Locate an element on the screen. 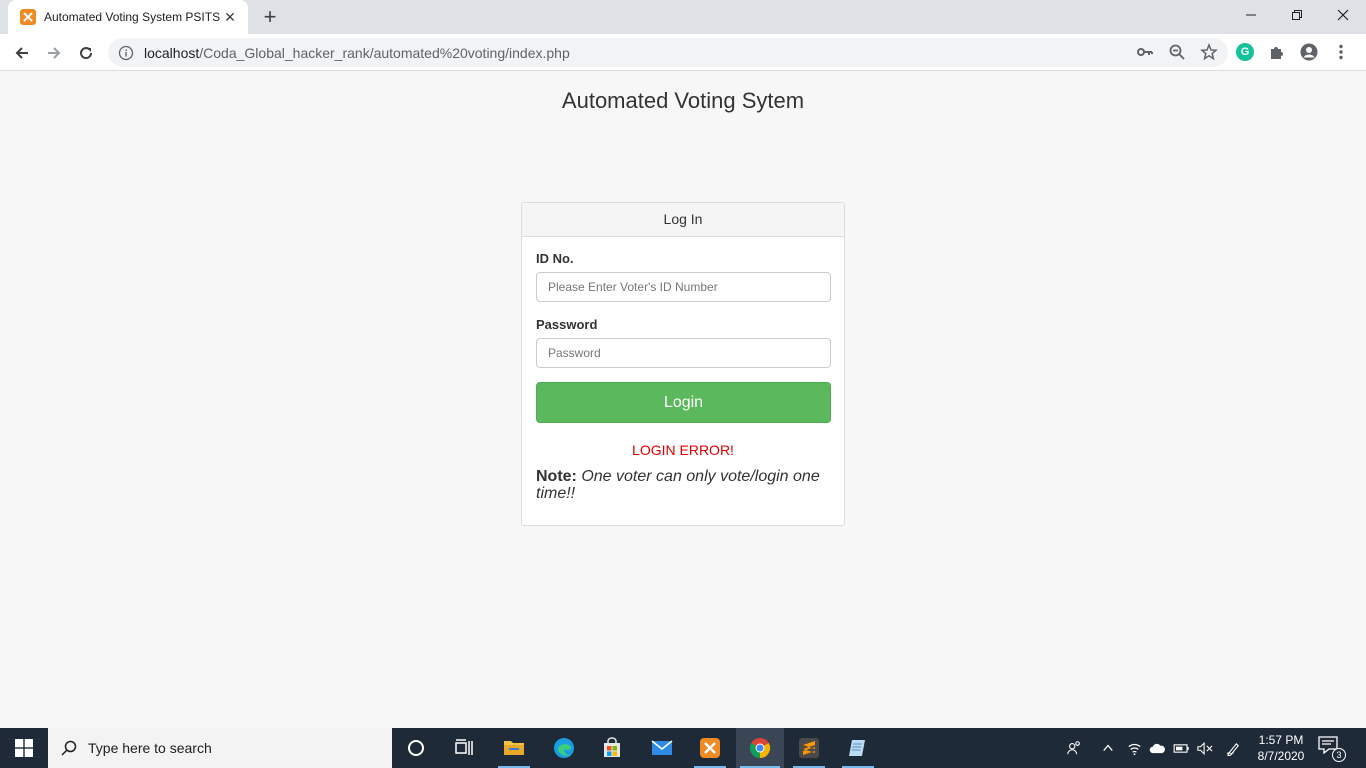  show-hidden-icons-chevron-icon is located at coordinates (1108, 748).